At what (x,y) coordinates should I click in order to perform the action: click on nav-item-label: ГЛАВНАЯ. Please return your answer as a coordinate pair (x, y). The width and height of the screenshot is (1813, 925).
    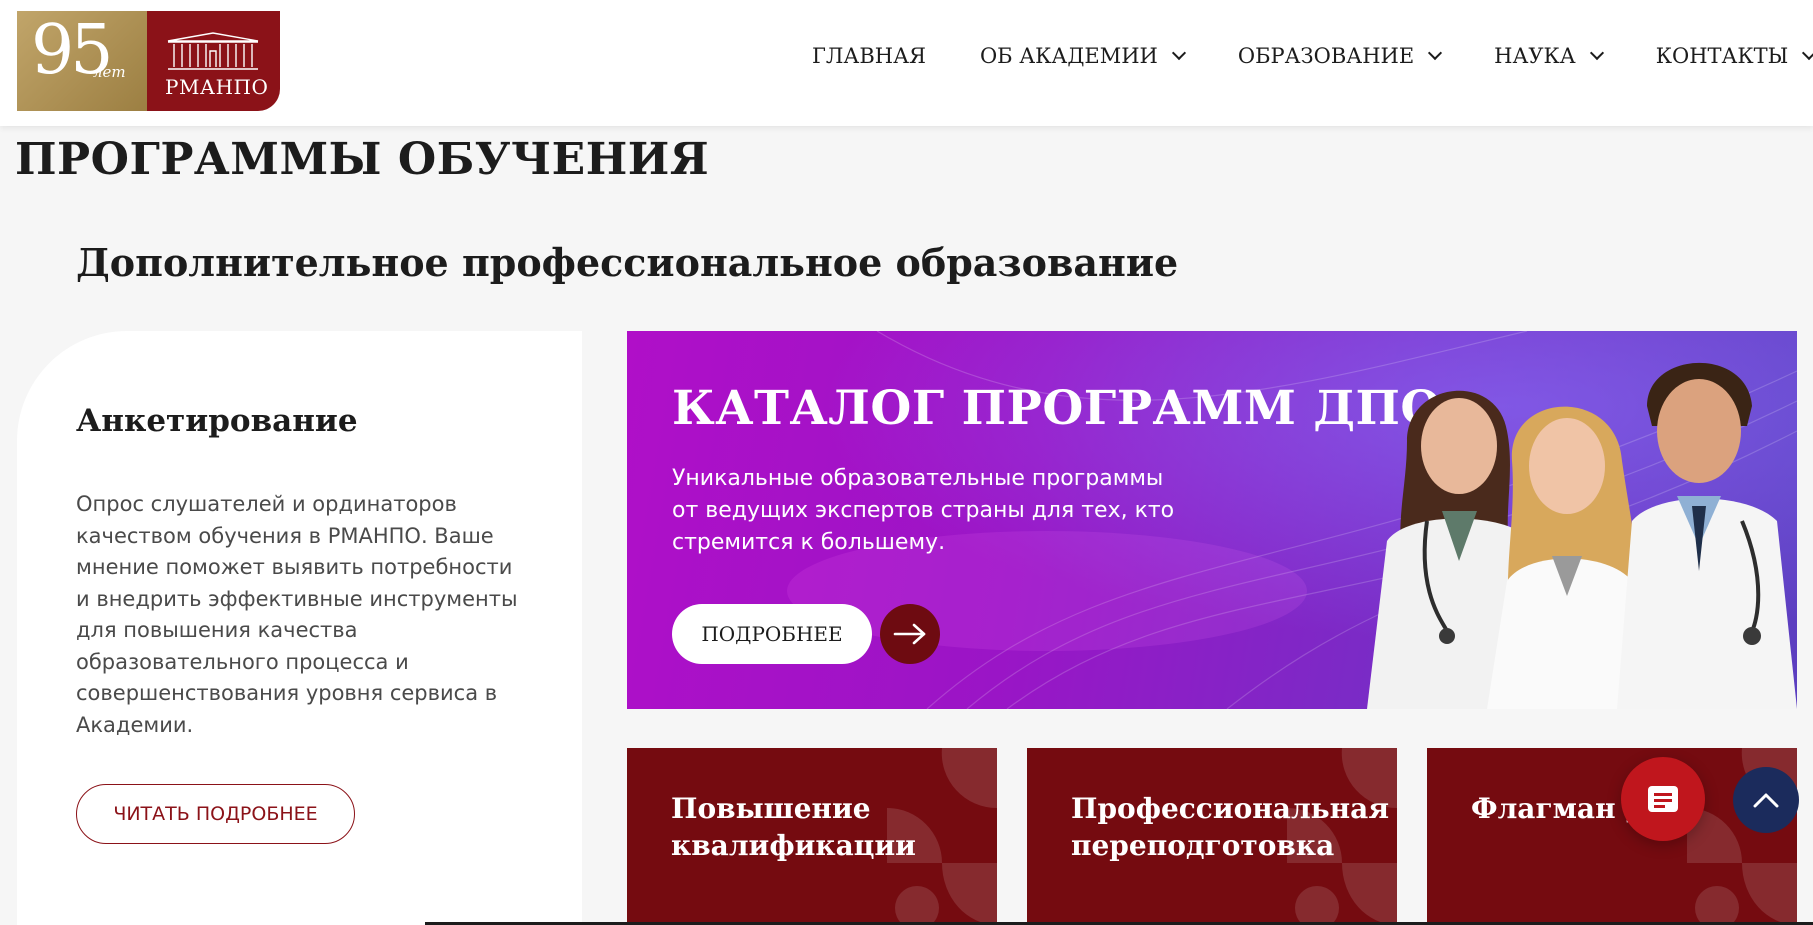
    Looking at the image, I should click on (869, 56).